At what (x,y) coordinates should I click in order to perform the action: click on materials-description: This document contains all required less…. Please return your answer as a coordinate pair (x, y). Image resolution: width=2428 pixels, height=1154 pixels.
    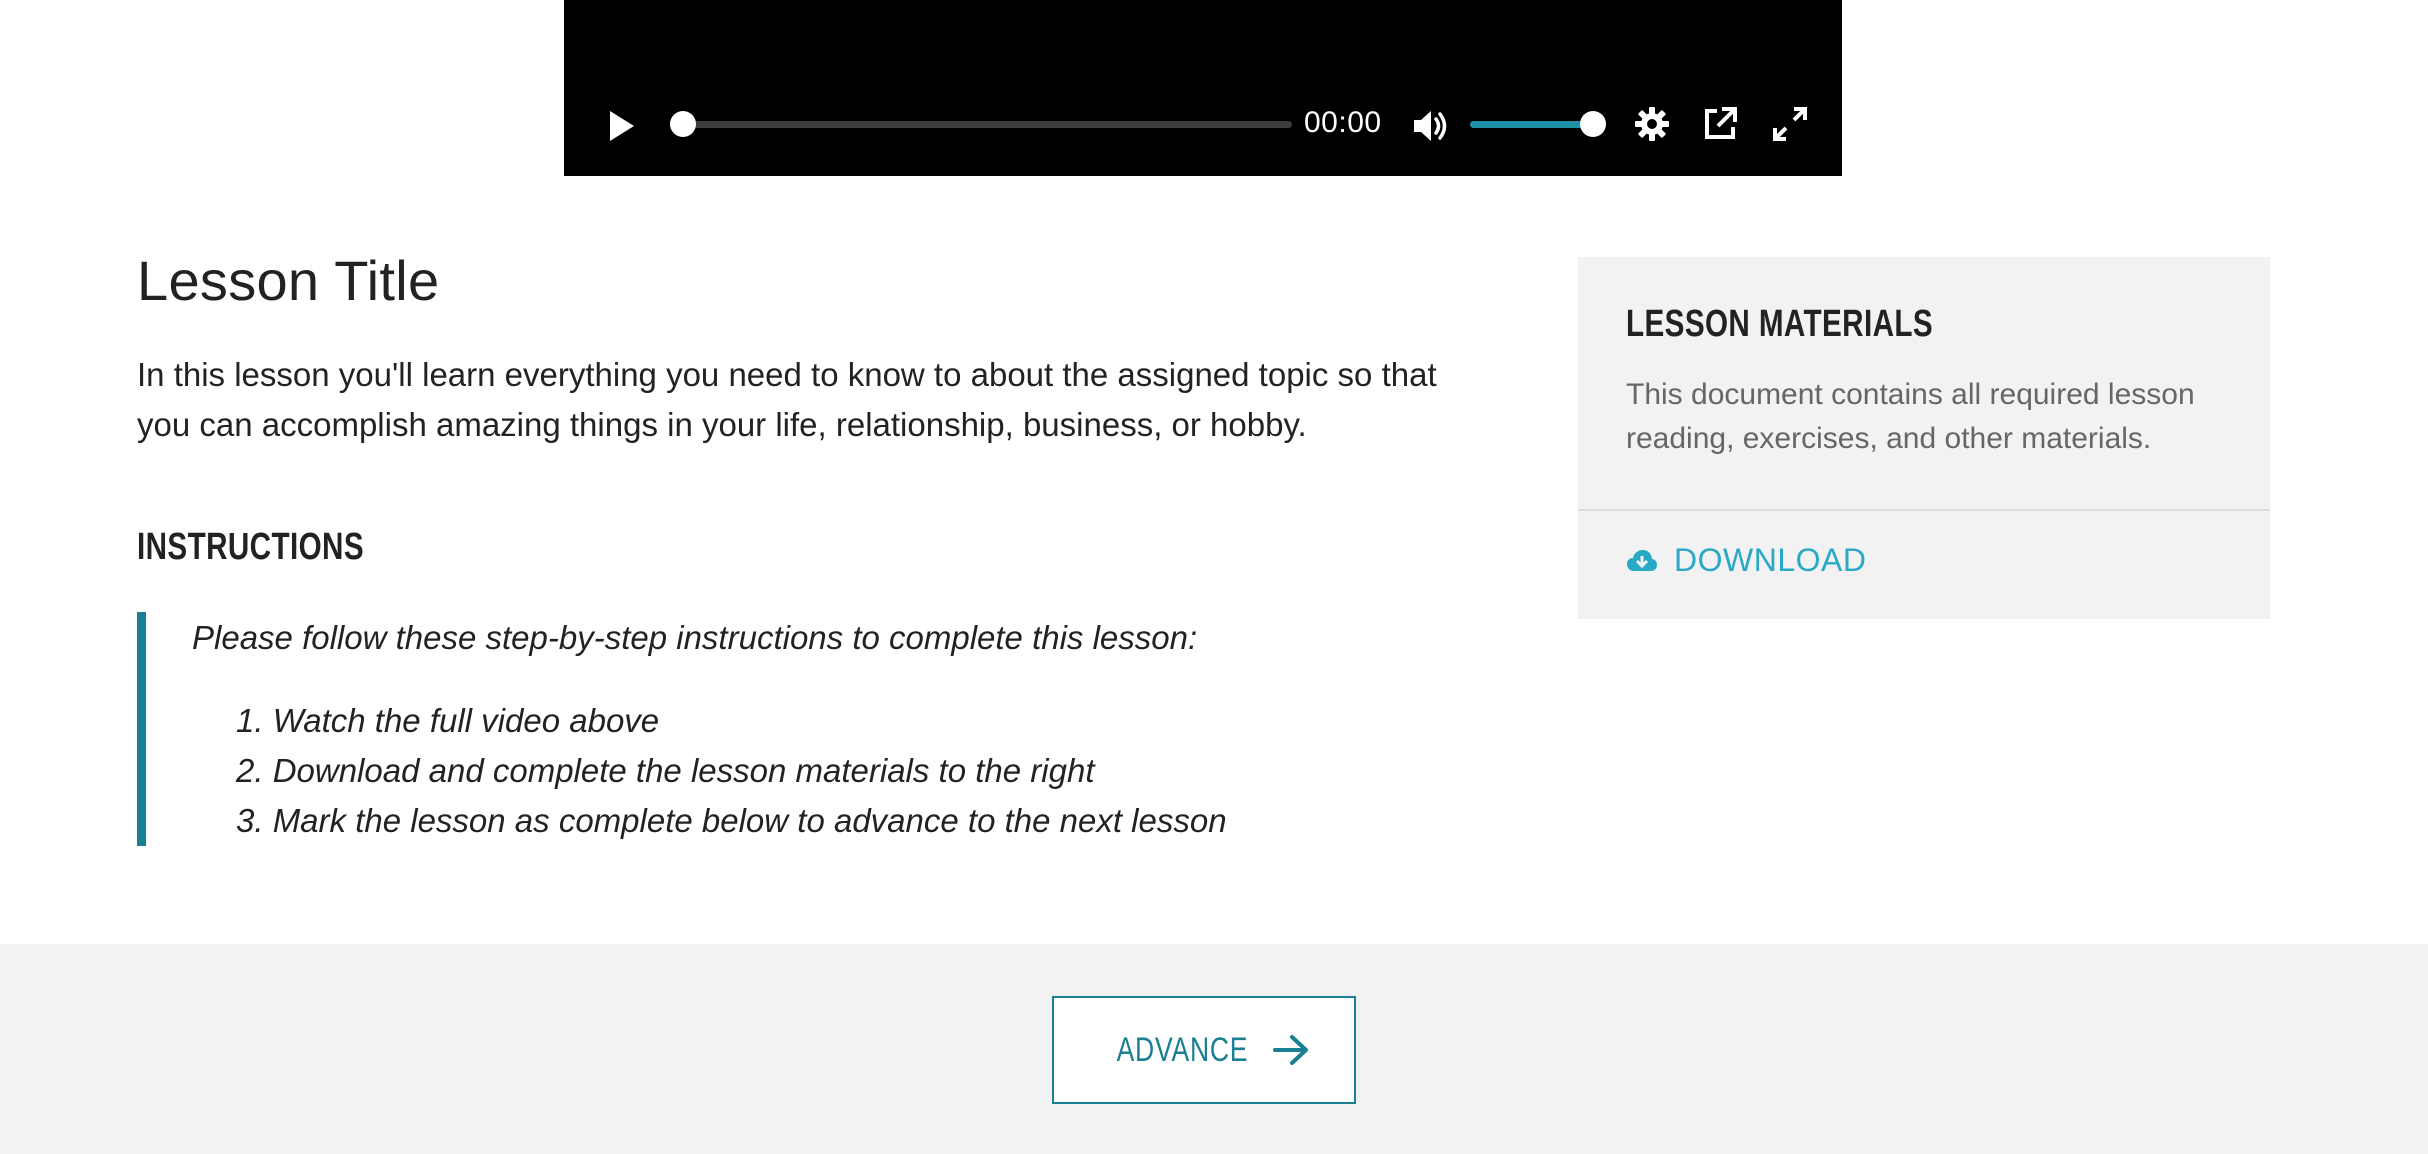
    Looking at the image, I should click on (1910, 416).